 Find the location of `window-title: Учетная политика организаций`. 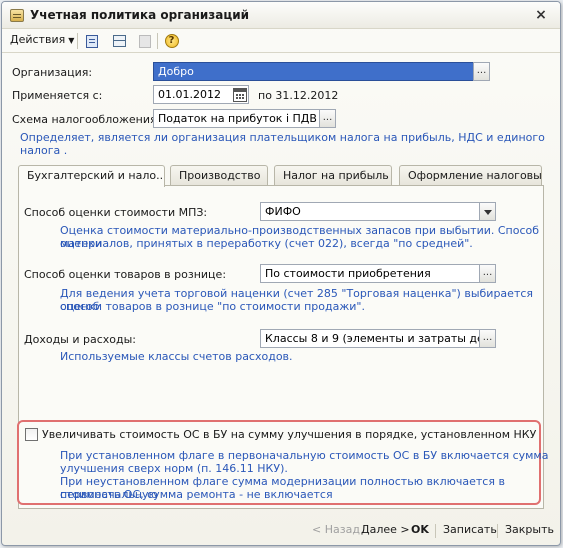

window-title: Учетная политика организаций is located at coordinates (140, 15).